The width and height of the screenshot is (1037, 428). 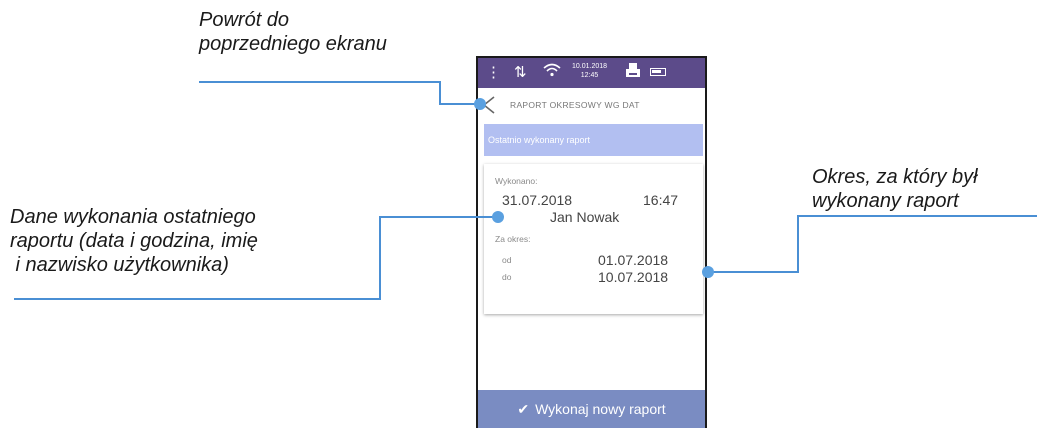 I want to click on connector-report-data, so click(x=256, y=258).